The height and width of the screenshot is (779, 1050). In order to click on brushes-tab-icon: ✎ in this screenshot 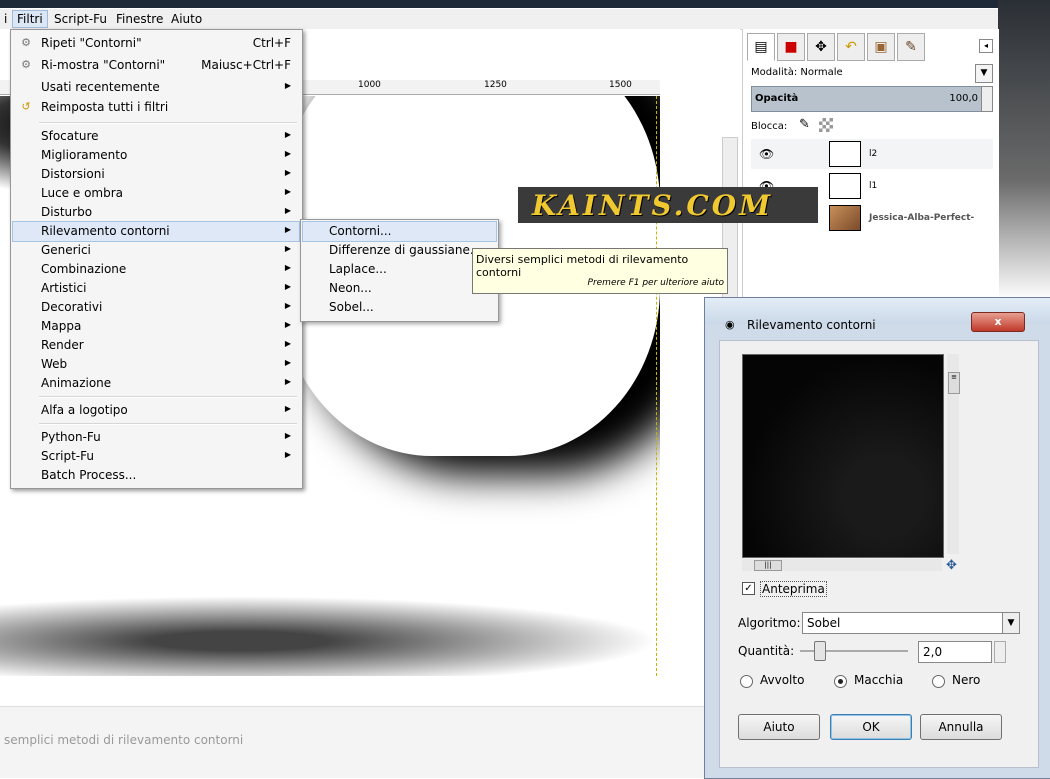, I will do `click(911, 47)`.